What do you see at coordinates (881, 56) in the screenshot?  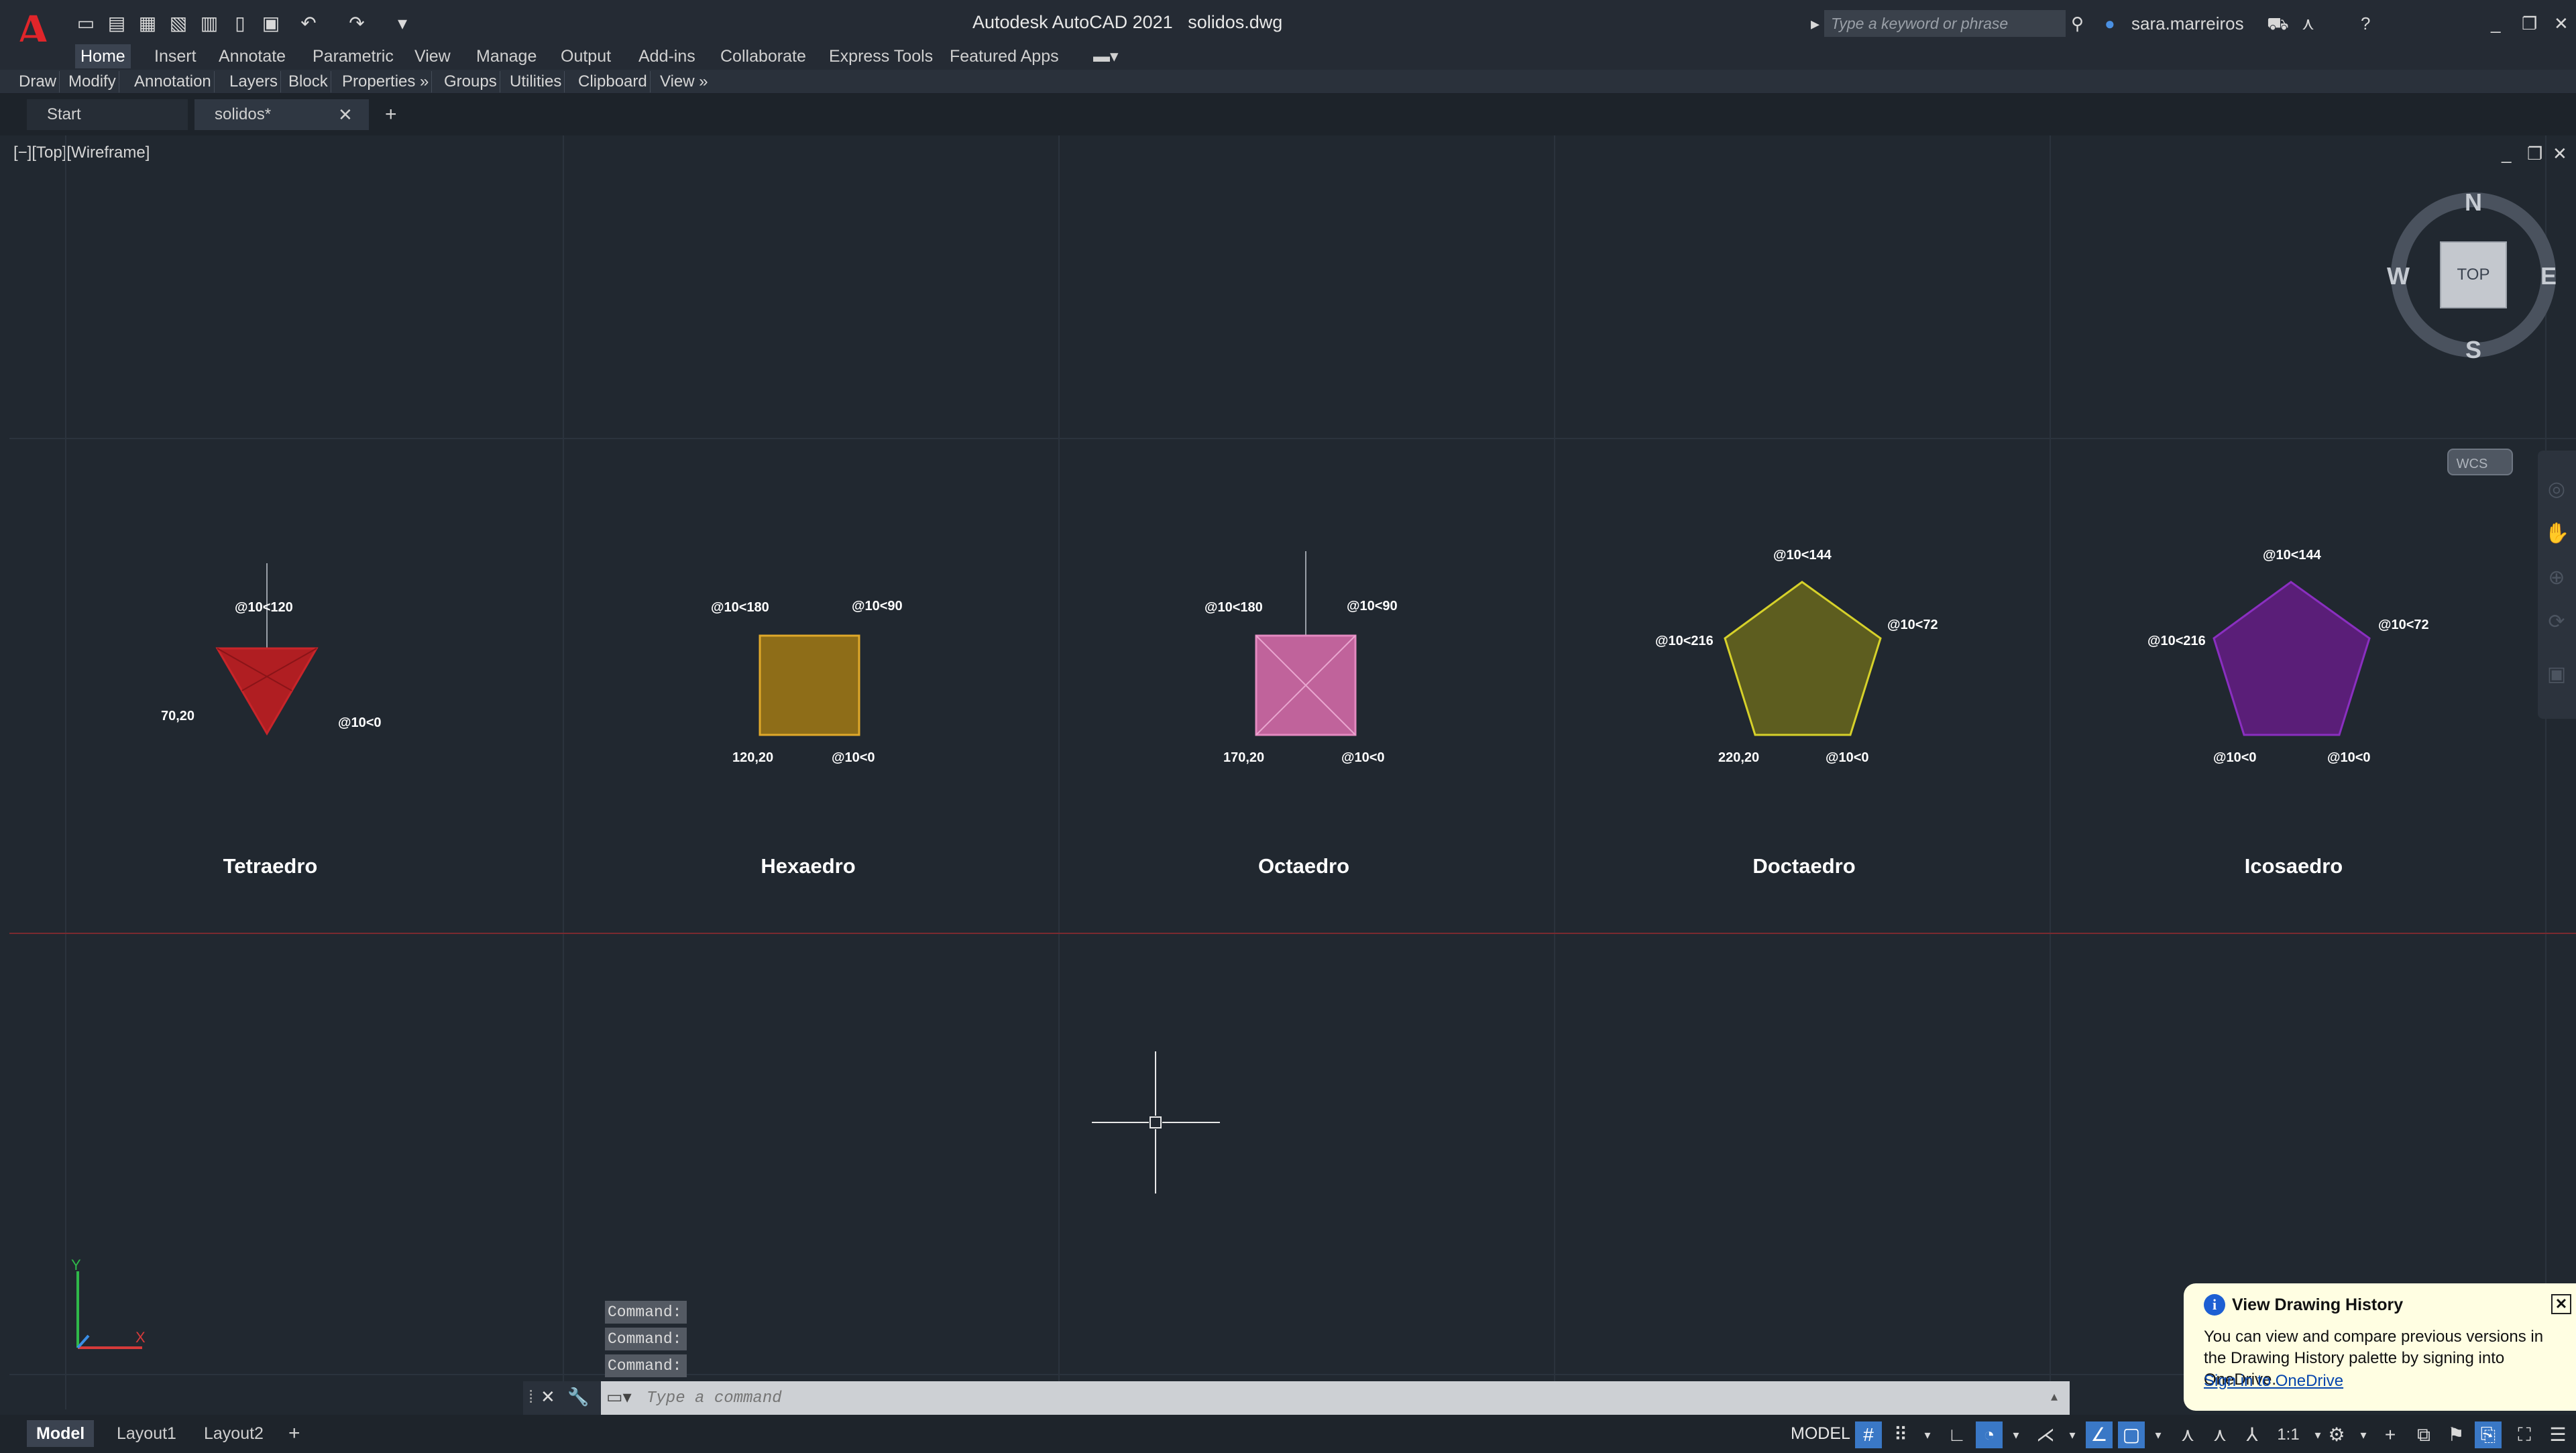 I see `tab-express-tools: Express Tools` at bounding box center [881, 56].